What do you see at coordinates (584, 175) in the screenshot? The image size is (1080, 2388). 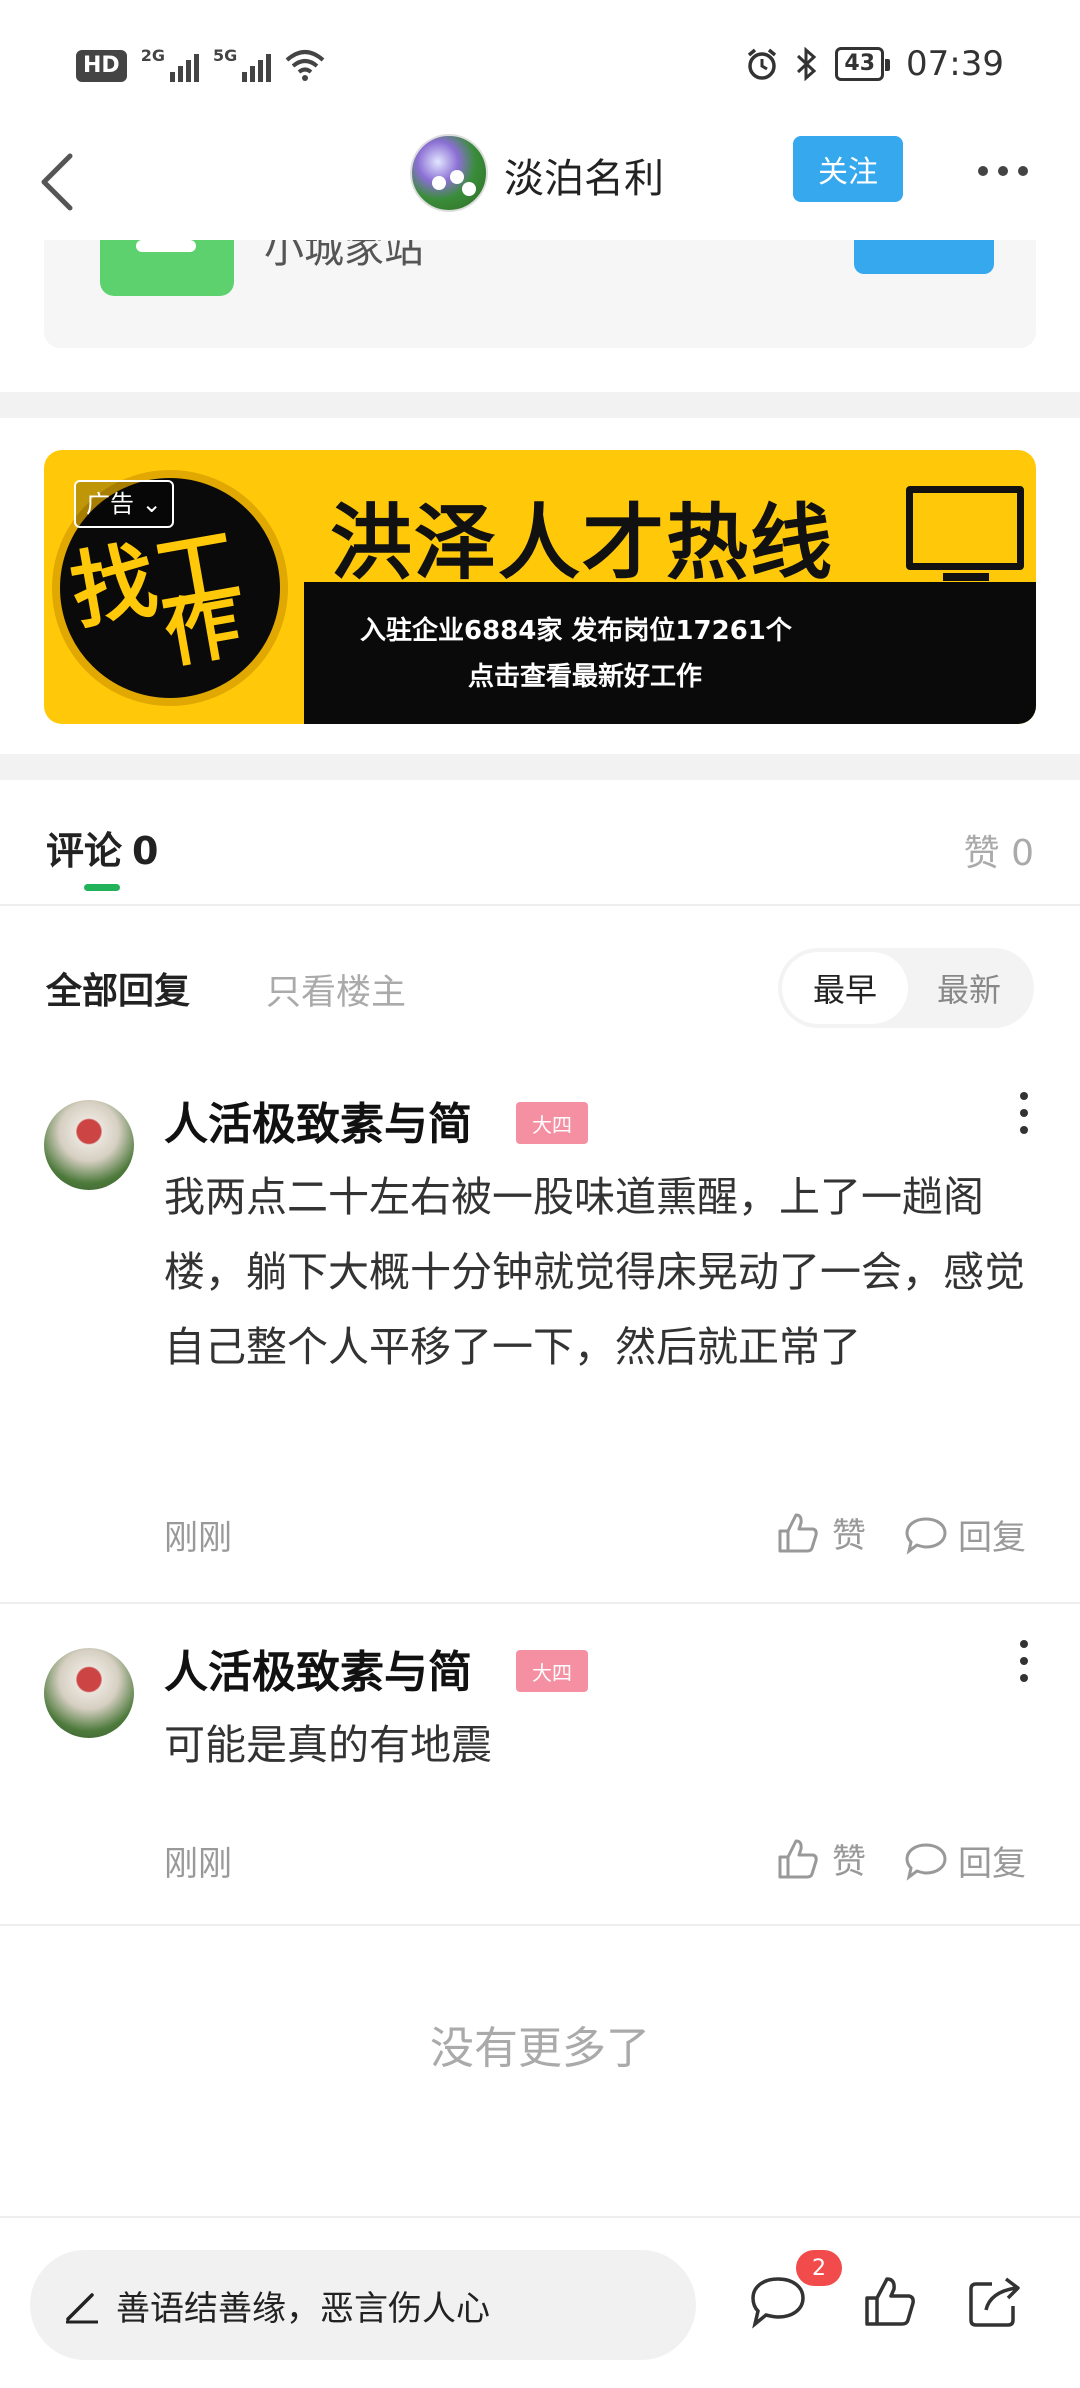 I see `author-name: 淡泊名利` at bounding box center [584, 175].